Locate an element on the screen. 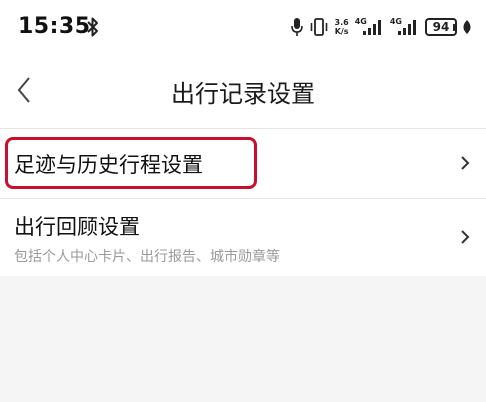 This screenshot has height=402, width=486. signal-group-2: 4G is located at coordinates (404, 26).